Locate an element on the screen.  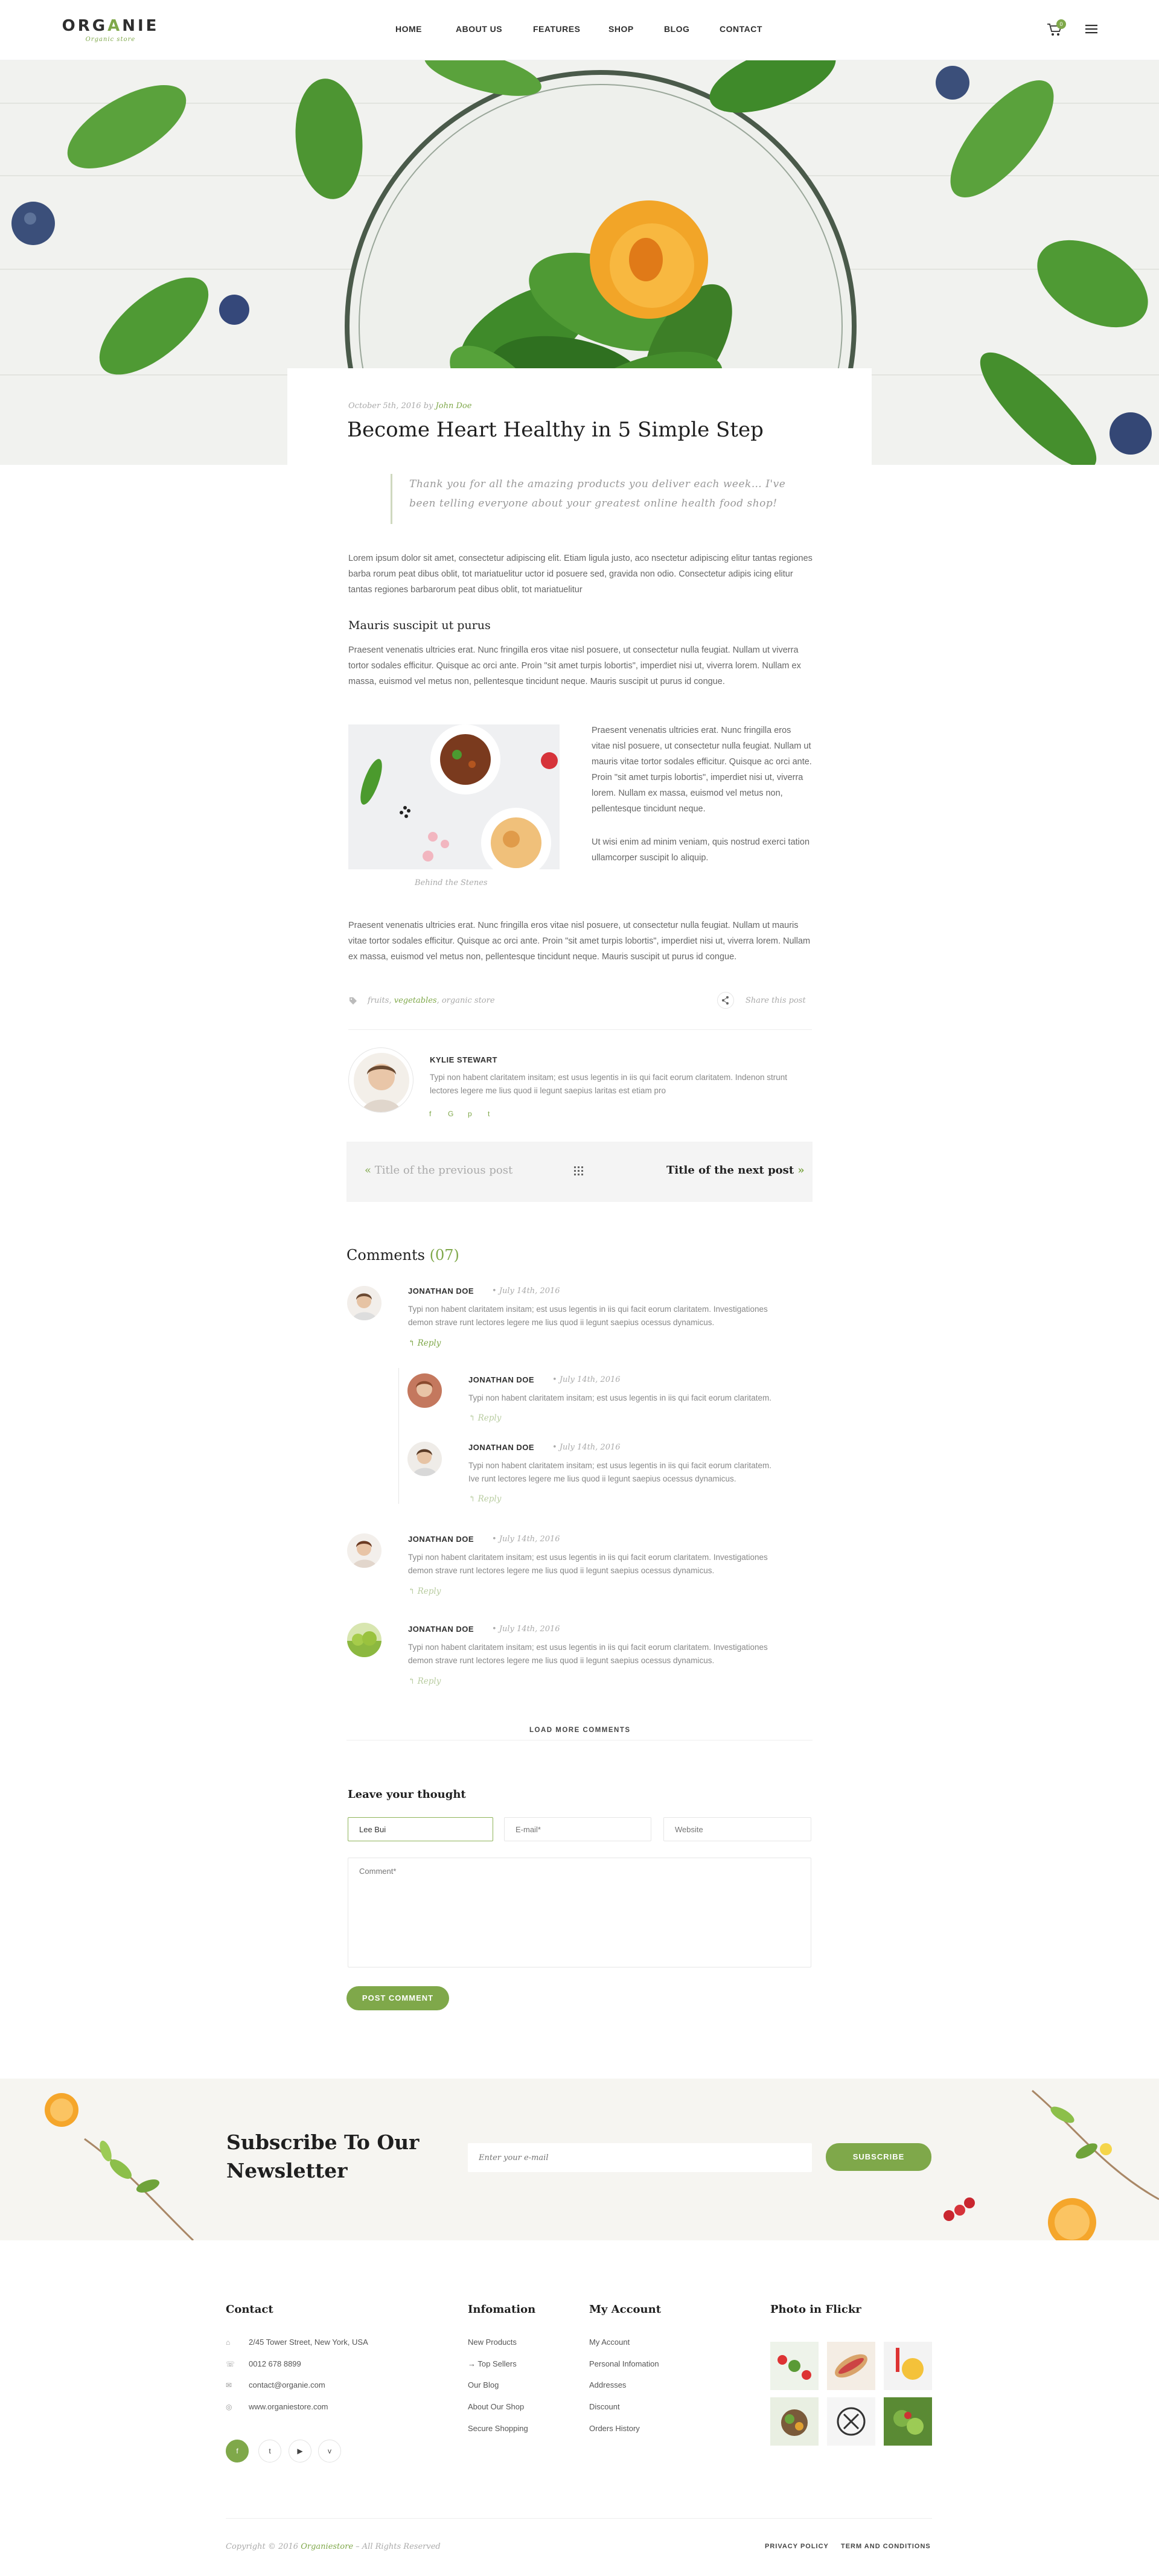
load-more-comments-button: LOAD MORE COMMENTS is located at coordinates (580, 1731).